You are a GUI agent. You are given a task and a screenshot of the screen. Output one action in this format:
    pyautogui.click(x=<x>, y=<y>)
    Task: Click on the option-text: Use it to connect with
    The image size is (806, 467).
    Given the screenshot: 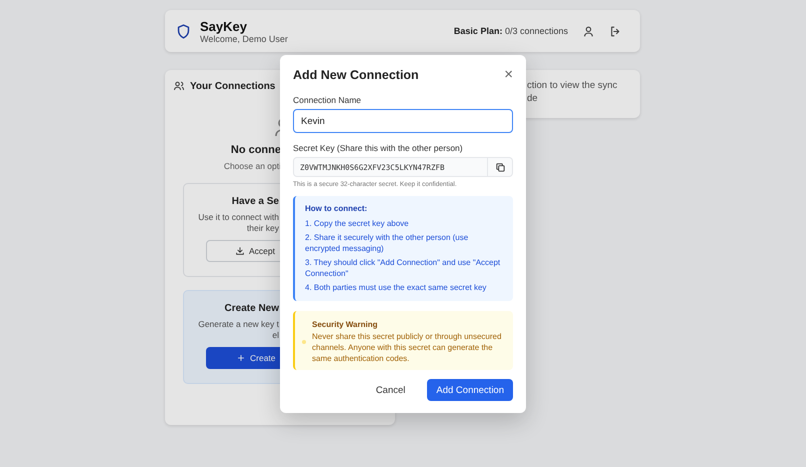 What is the action you would take?
    pyautogui.click(x=238, y=217)
    